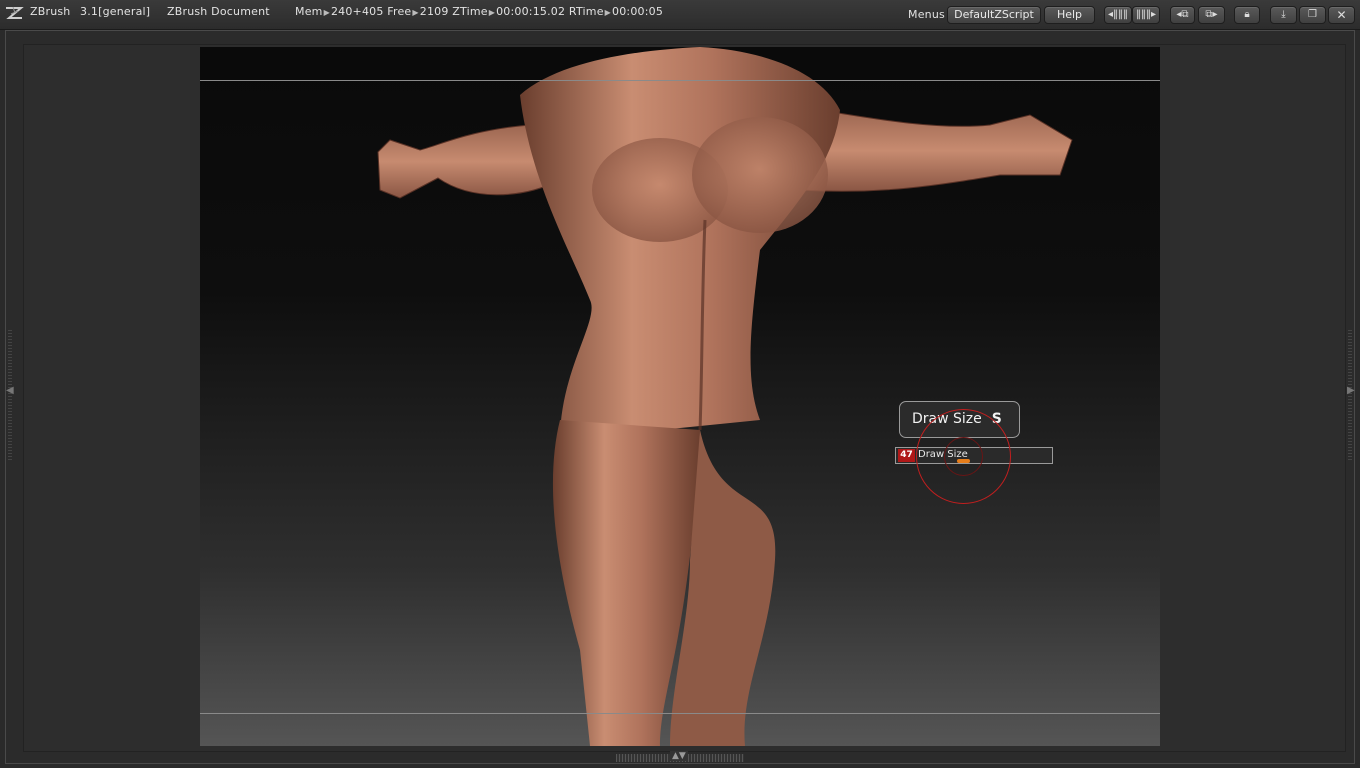  What do you see at coordinates (1351, 390) in the screenshot?
I see `chevron-right-icon: ▶` at bounding box center [1351, 390].